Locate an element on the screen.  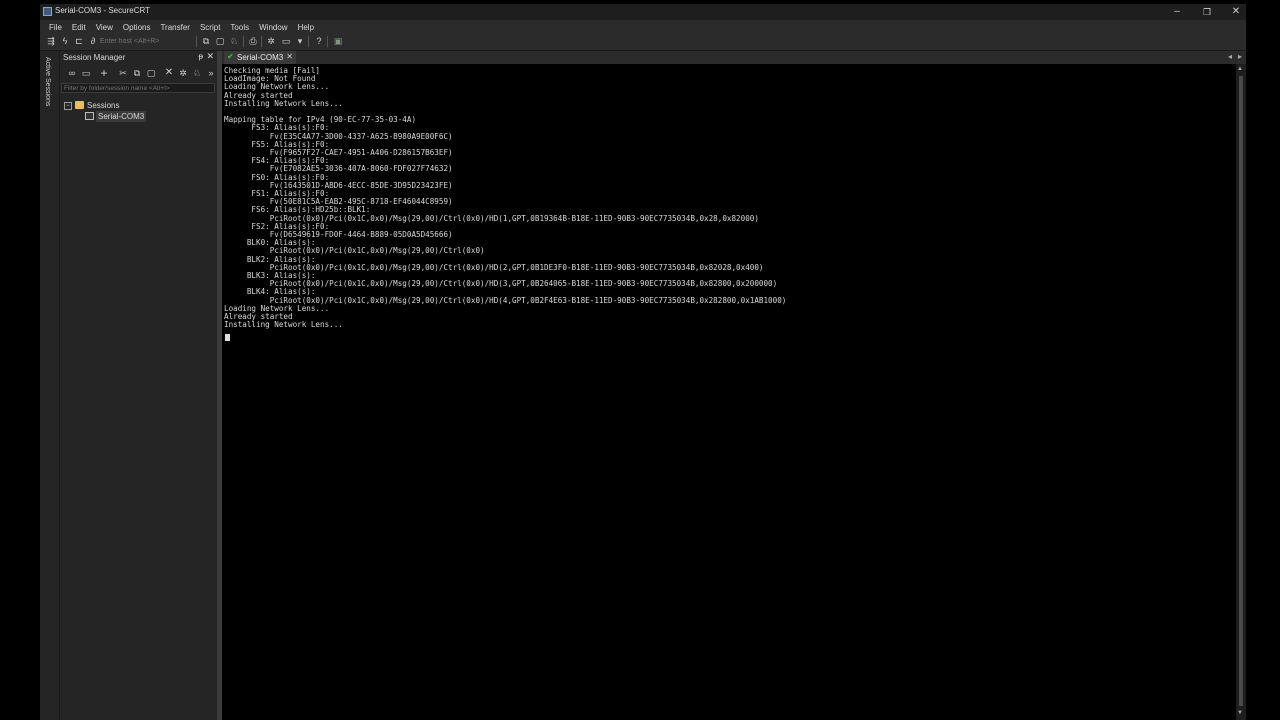
menu-transfer: Transfer is located at coordinates (175, 26).